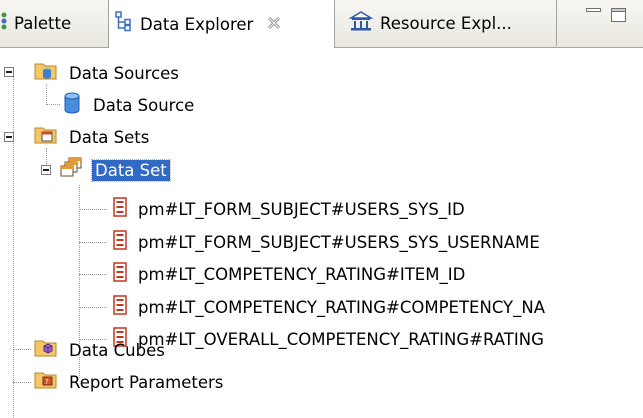 The height and width of the screenshot is (418, 643). Describe the element at coordinates (124, 24) in the screenshot. I see `data-explorer-icon` at that location.